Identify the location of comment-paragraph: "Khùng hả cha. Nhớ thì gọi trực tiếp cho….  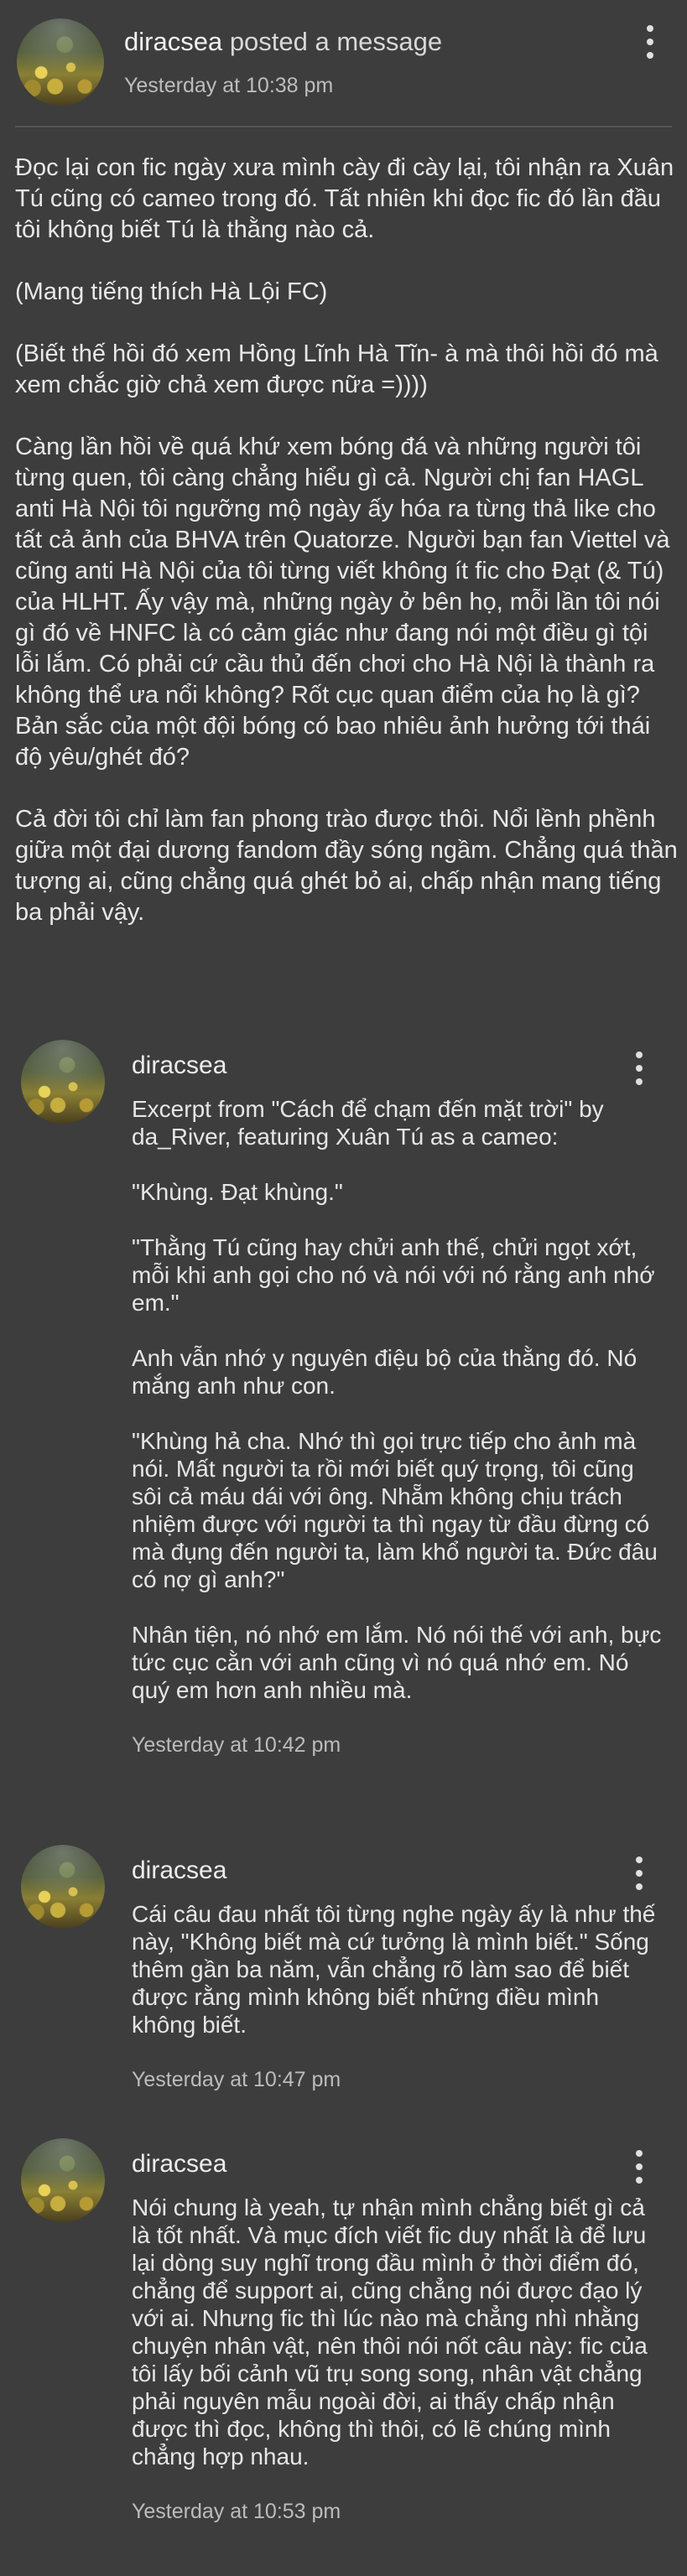
(395, 1510).